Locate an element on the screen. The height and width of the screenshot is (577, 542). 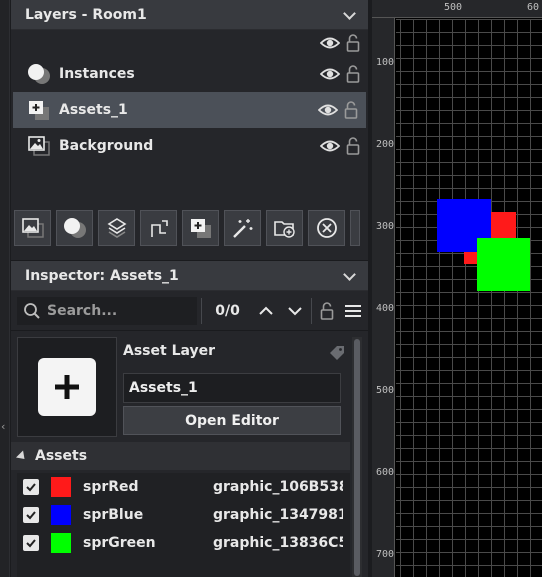
sprite-green is located at coordinates (503, 264).